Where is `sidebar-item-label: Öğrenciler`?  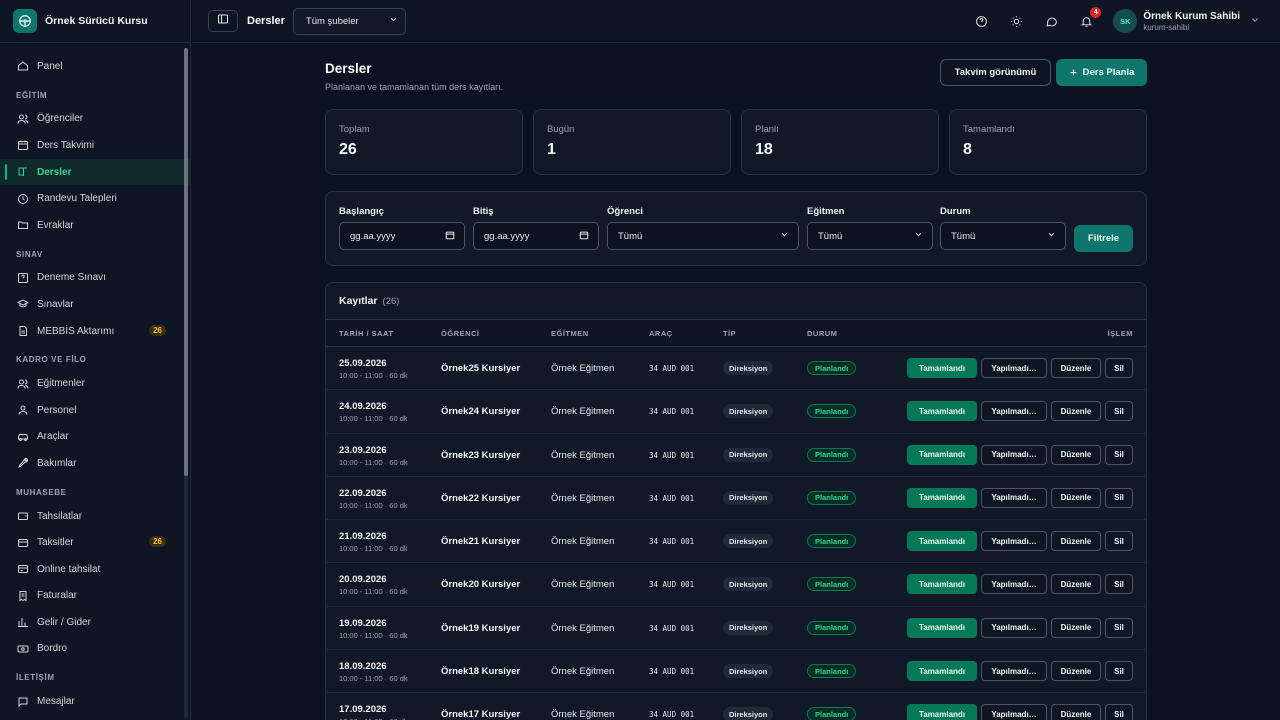
sidebar-item-label: Öğrenciler is located at coordinates (60, 119).